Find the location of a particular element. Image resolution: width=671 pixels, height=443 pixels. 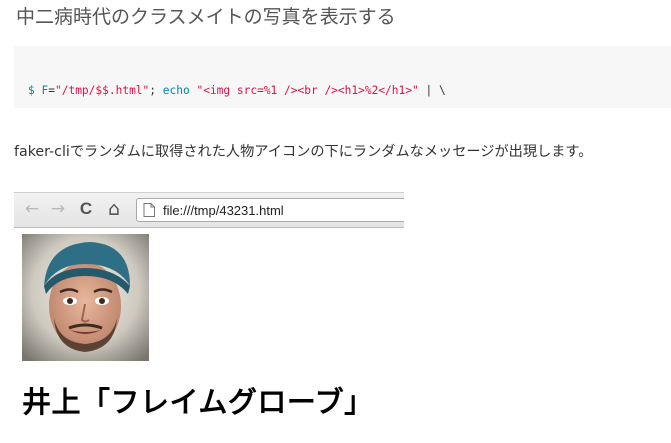

avatar-image is located at coordinates (85, 297).